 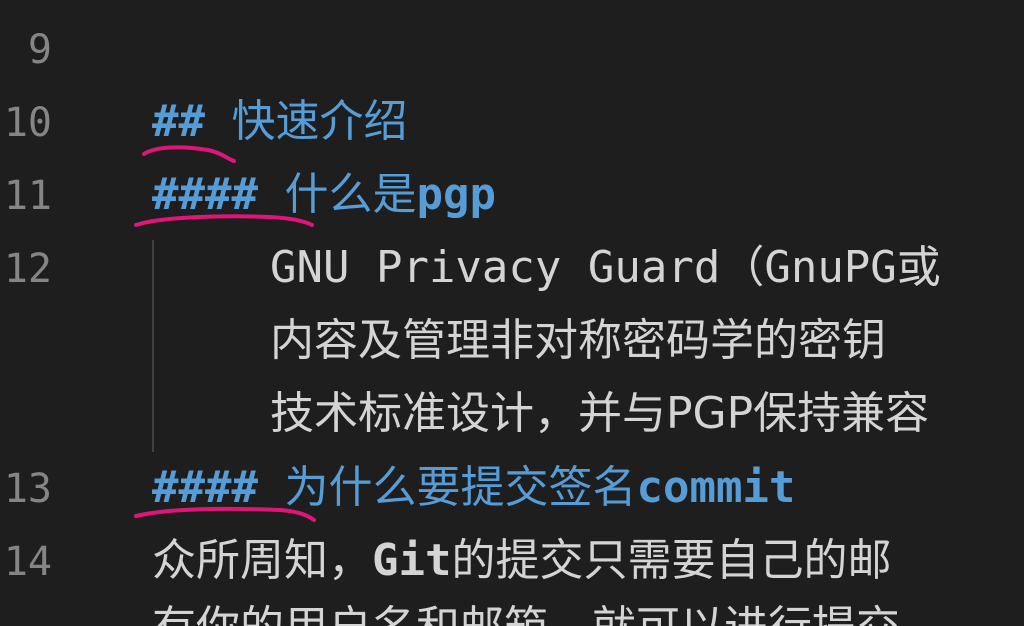 I want to click on heading-line-11: #### 什么是pgp, so click(x=324, y=195).